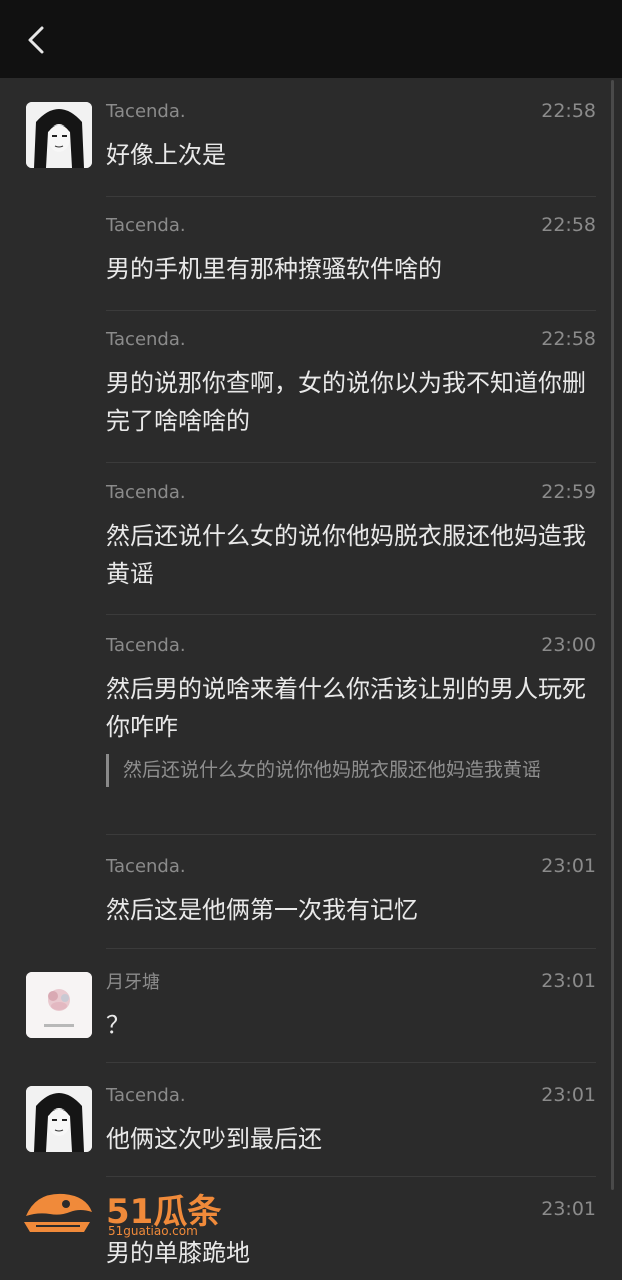 This screenshot has width=622, height=1280. I want to click on message-text: 男的说那你查啊，女的说你以为我不知道你删完了啥啥啥的, so click(346, 402).